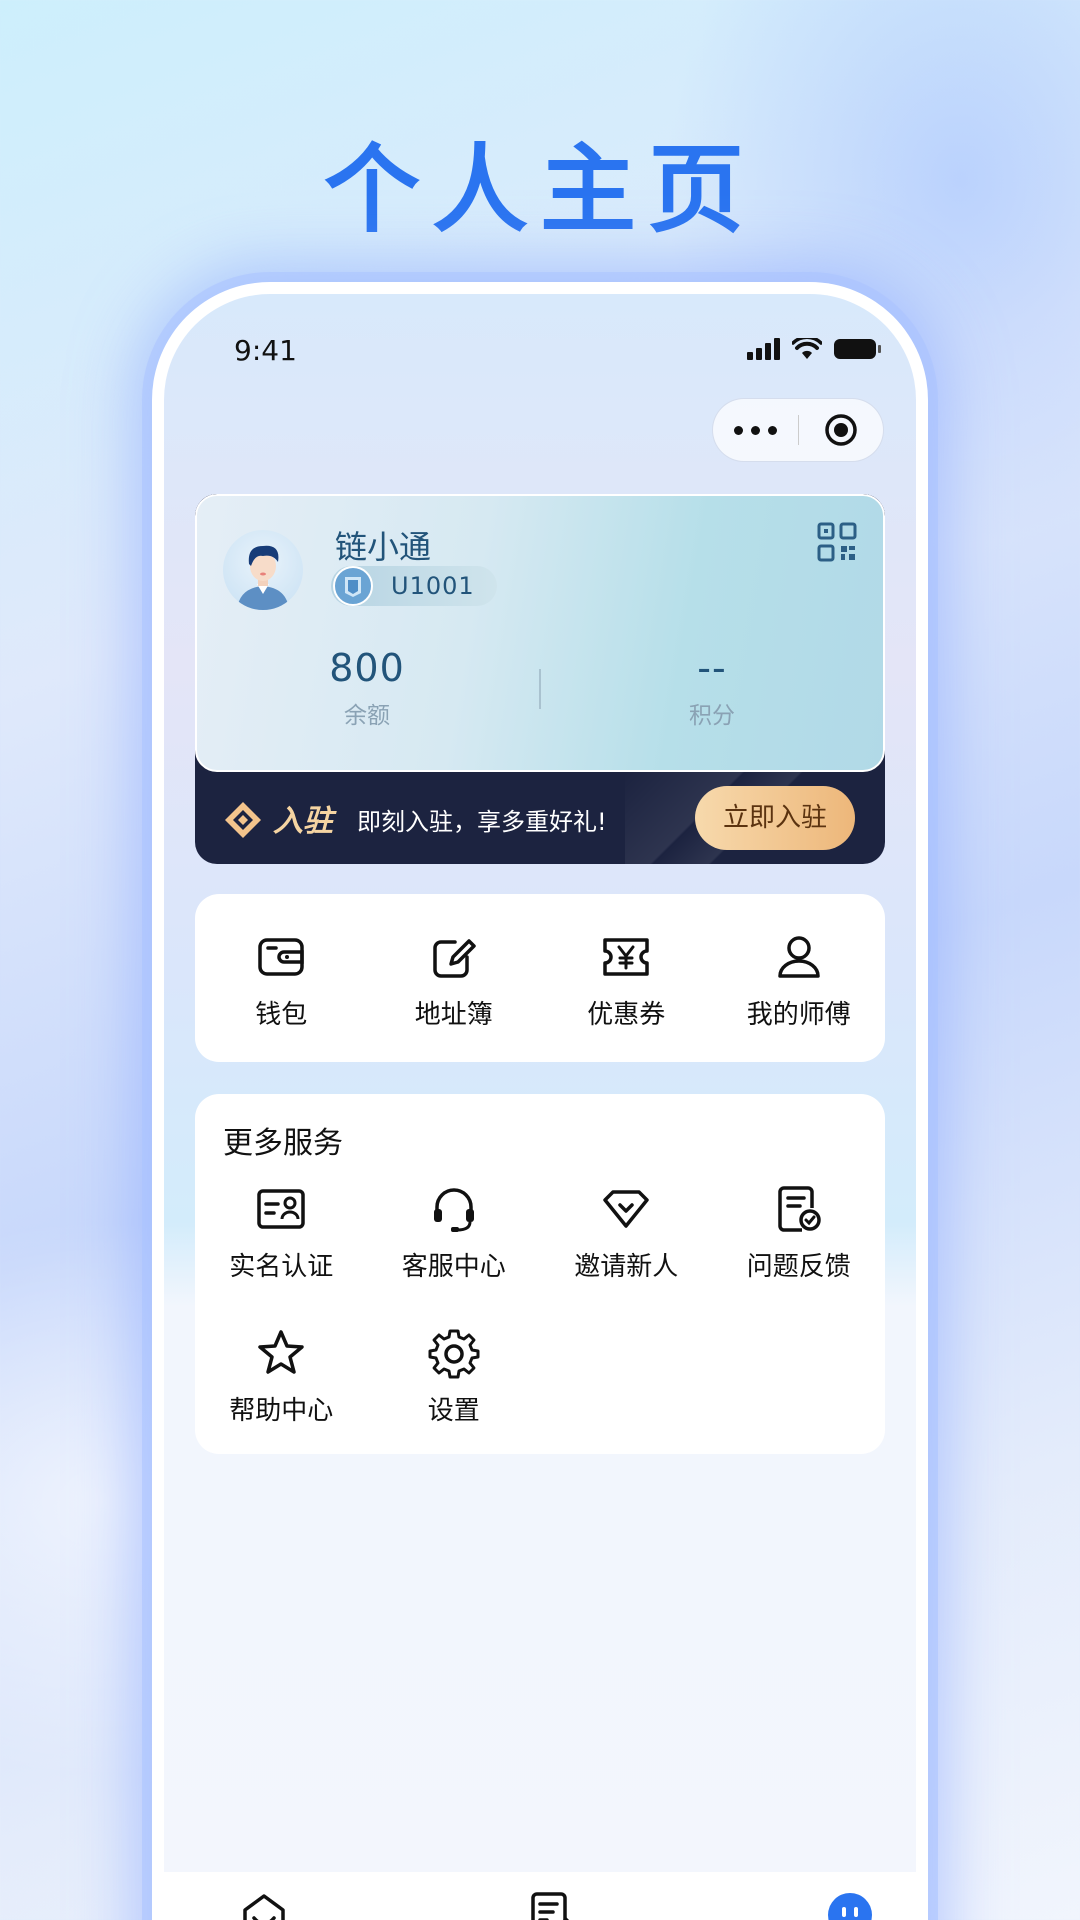 This screenshot has width=1080, height=1920. I want to click on tab-bar: 首页 订单 我的, so click(540, 1896).